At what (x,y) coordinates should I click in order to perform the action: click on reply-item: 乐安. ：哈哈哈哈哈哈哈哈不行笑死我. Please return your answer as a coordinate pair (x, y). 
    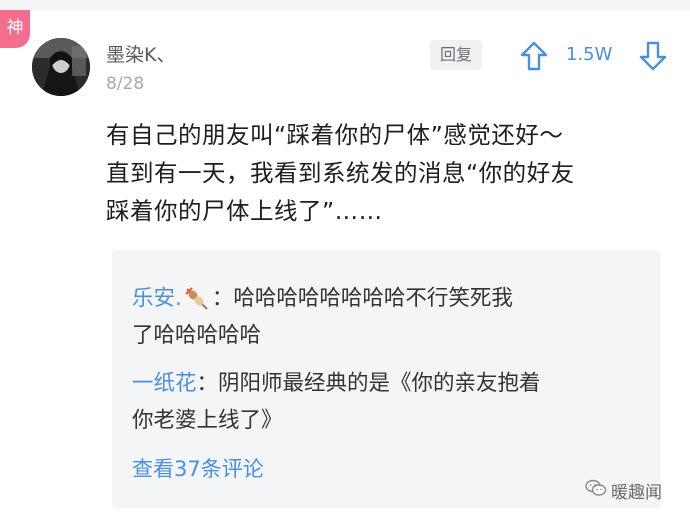
    Looking at the image, I should click on (322, 298).